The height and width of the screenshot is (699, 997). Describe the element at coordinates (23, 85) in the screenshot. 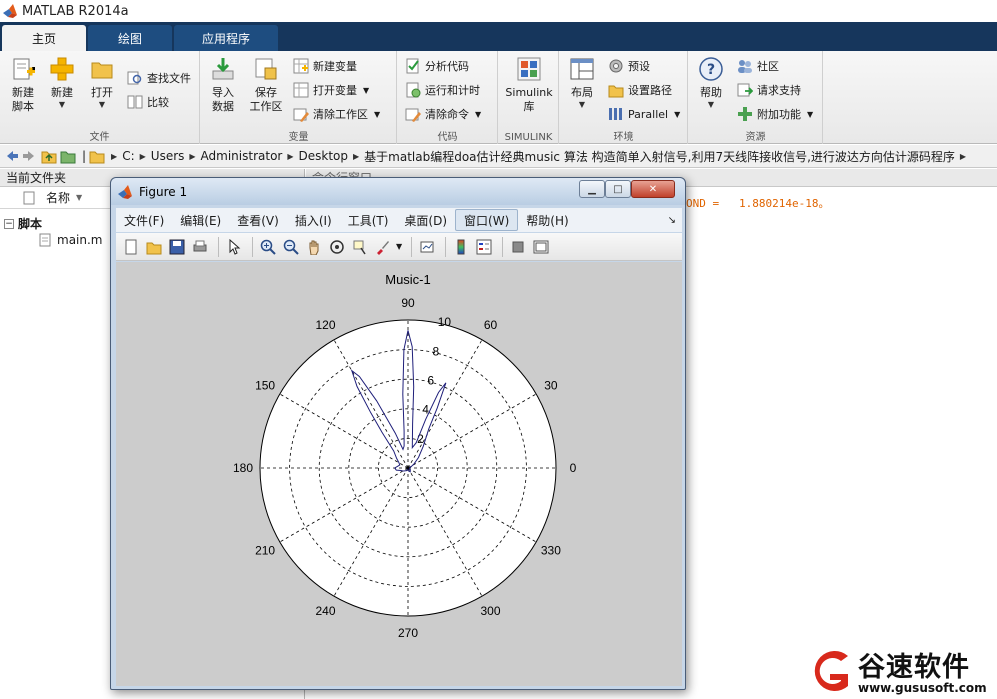

I see `new-script-button: 新建 脚本` at that location.